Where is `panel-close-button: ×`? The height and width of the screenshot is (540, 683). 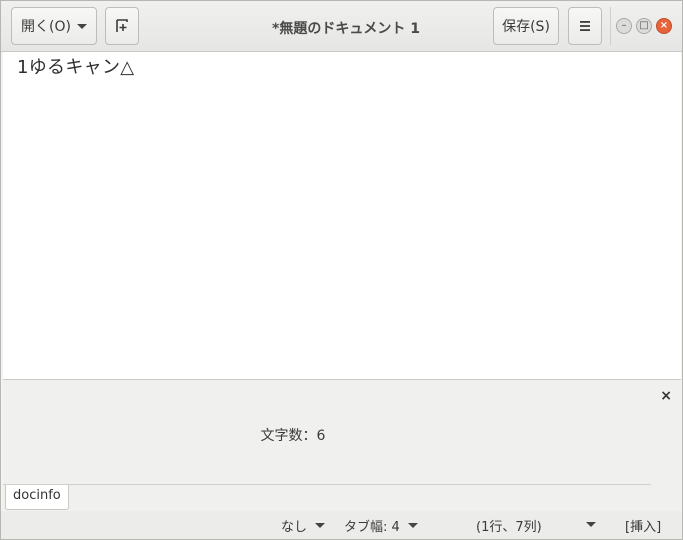
panel-close-button: × is located at coordinates (666, 396).